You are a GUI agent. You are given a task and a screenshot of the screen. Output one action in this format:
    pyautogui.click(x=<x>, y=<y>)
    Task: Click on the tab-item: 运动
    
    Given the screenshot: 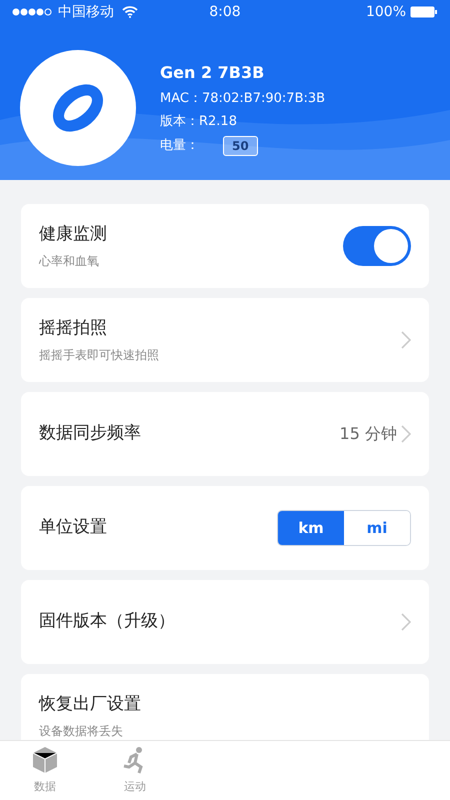 What is the action you would take?
    pyautogui.click(x=135, y=770)
    